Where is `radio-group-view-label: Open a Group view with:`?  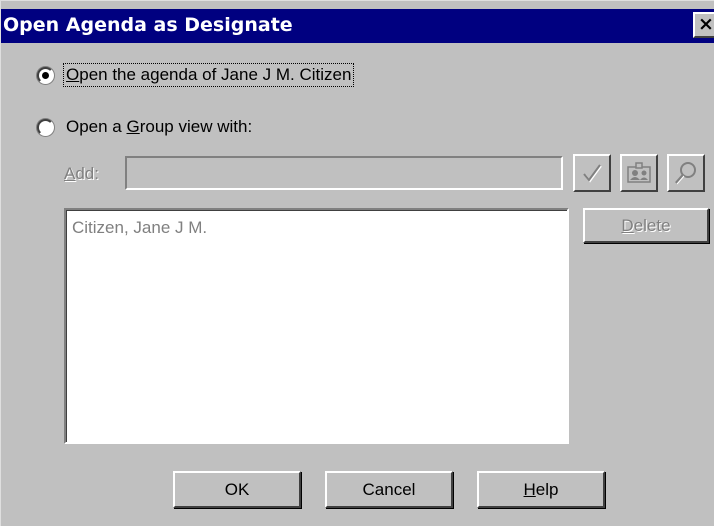
radio-group-view-label: Open a Group view with: is located at coordinates (159, 127).